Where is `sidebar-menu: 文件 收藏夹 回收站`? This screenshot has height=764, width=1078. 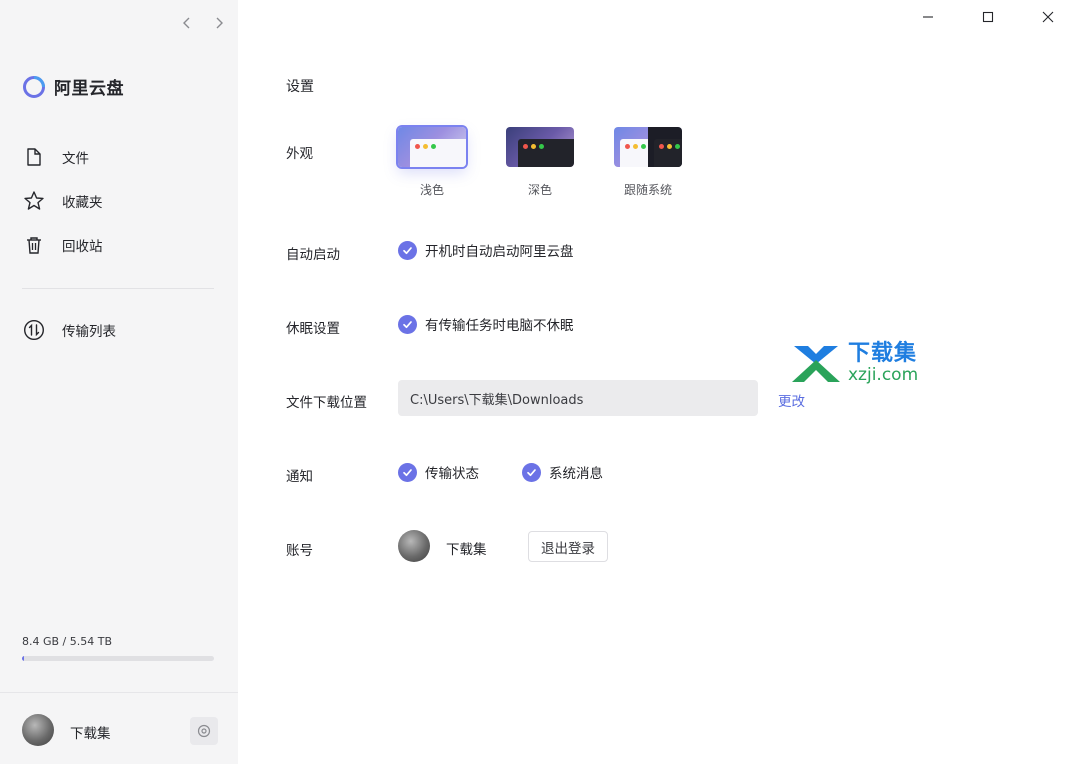 sidebar-menu: 文件 收藏夹 回收站 is located at coordinates (119, 201).